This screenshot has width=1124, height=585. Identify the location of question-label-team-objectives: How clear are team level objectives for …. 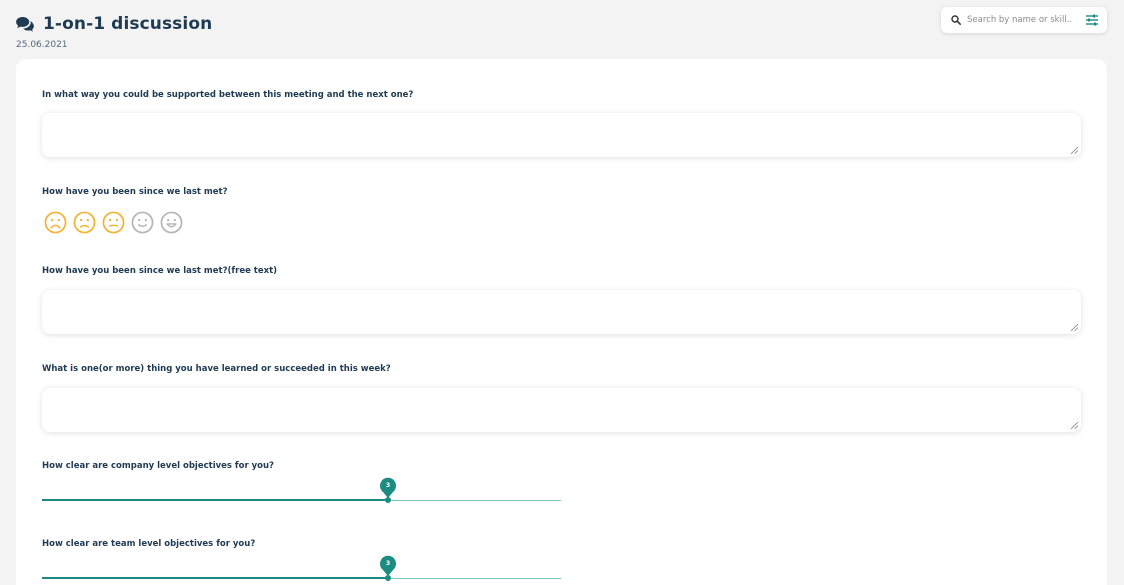
(149, 544).